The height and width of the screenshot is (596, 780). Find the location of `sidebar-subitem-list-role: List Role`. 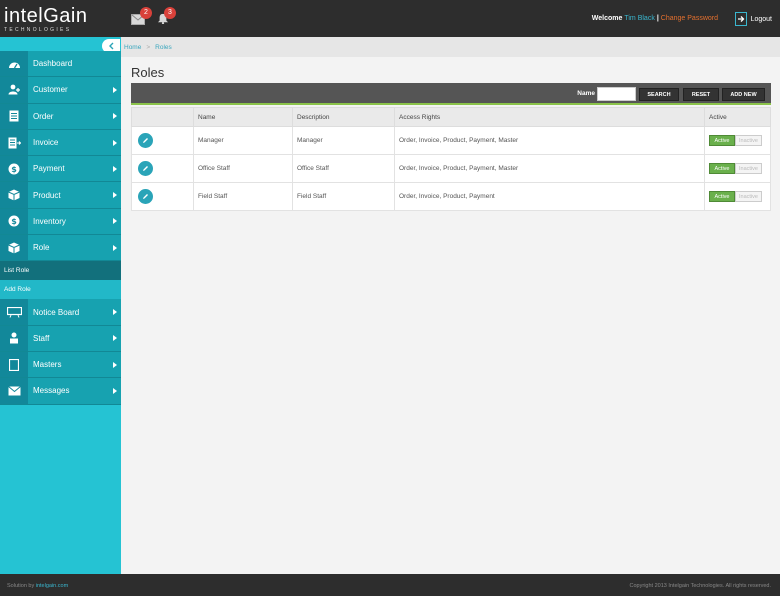

sidebar-subitem-list-role: List Role is located at coordinates (60, 271).